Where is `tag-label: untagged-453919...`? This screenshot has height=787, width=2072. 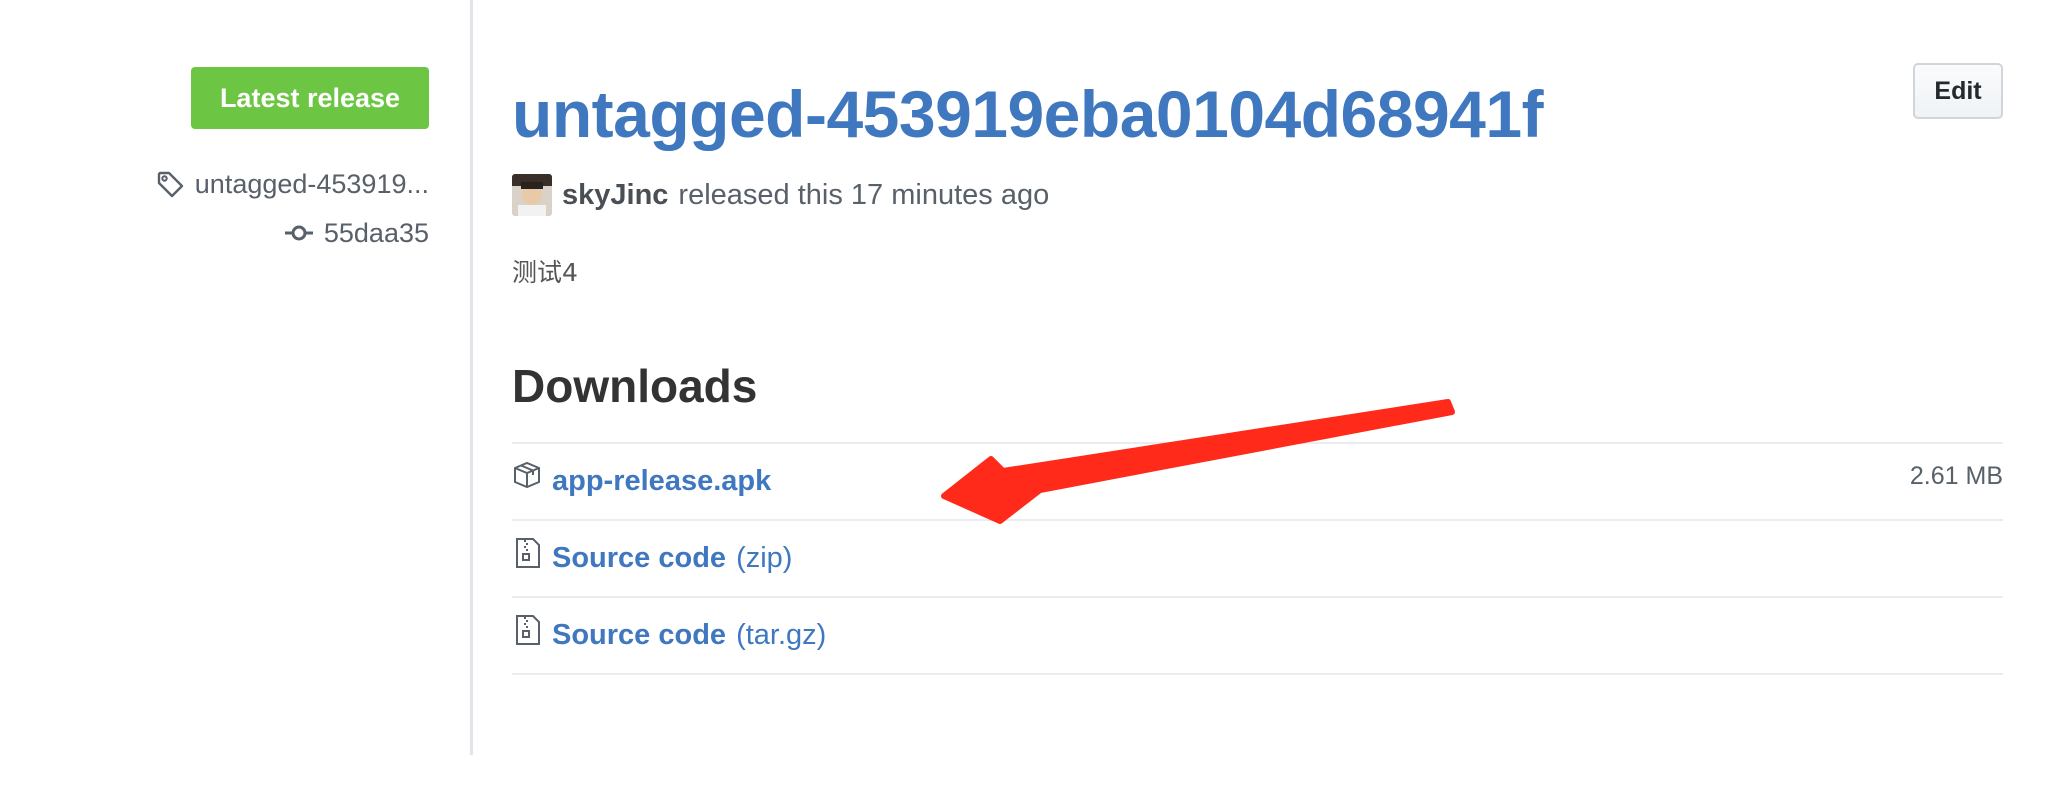 tag-label: untagged-453919... is located at coordinates (311, 183).